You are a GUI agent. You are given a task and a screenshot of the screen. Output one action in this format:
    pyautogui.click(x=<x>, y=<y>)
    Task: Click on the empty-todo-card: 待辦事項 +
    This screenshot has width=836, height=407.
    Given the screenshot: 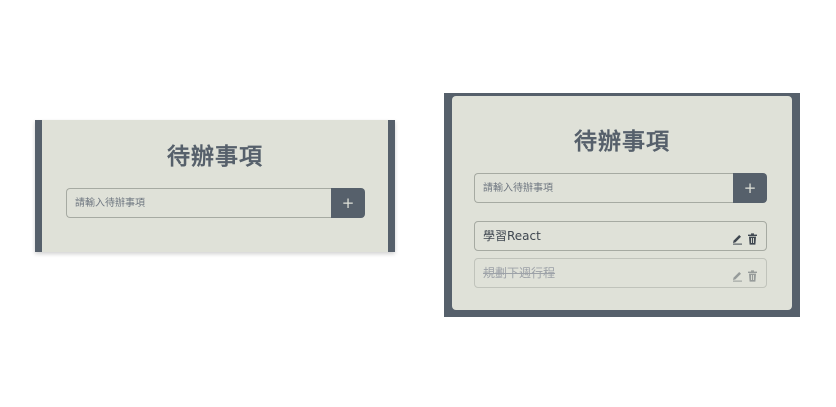 What is the action you would take?
    pyautogui.click(x=215, y=186)
    